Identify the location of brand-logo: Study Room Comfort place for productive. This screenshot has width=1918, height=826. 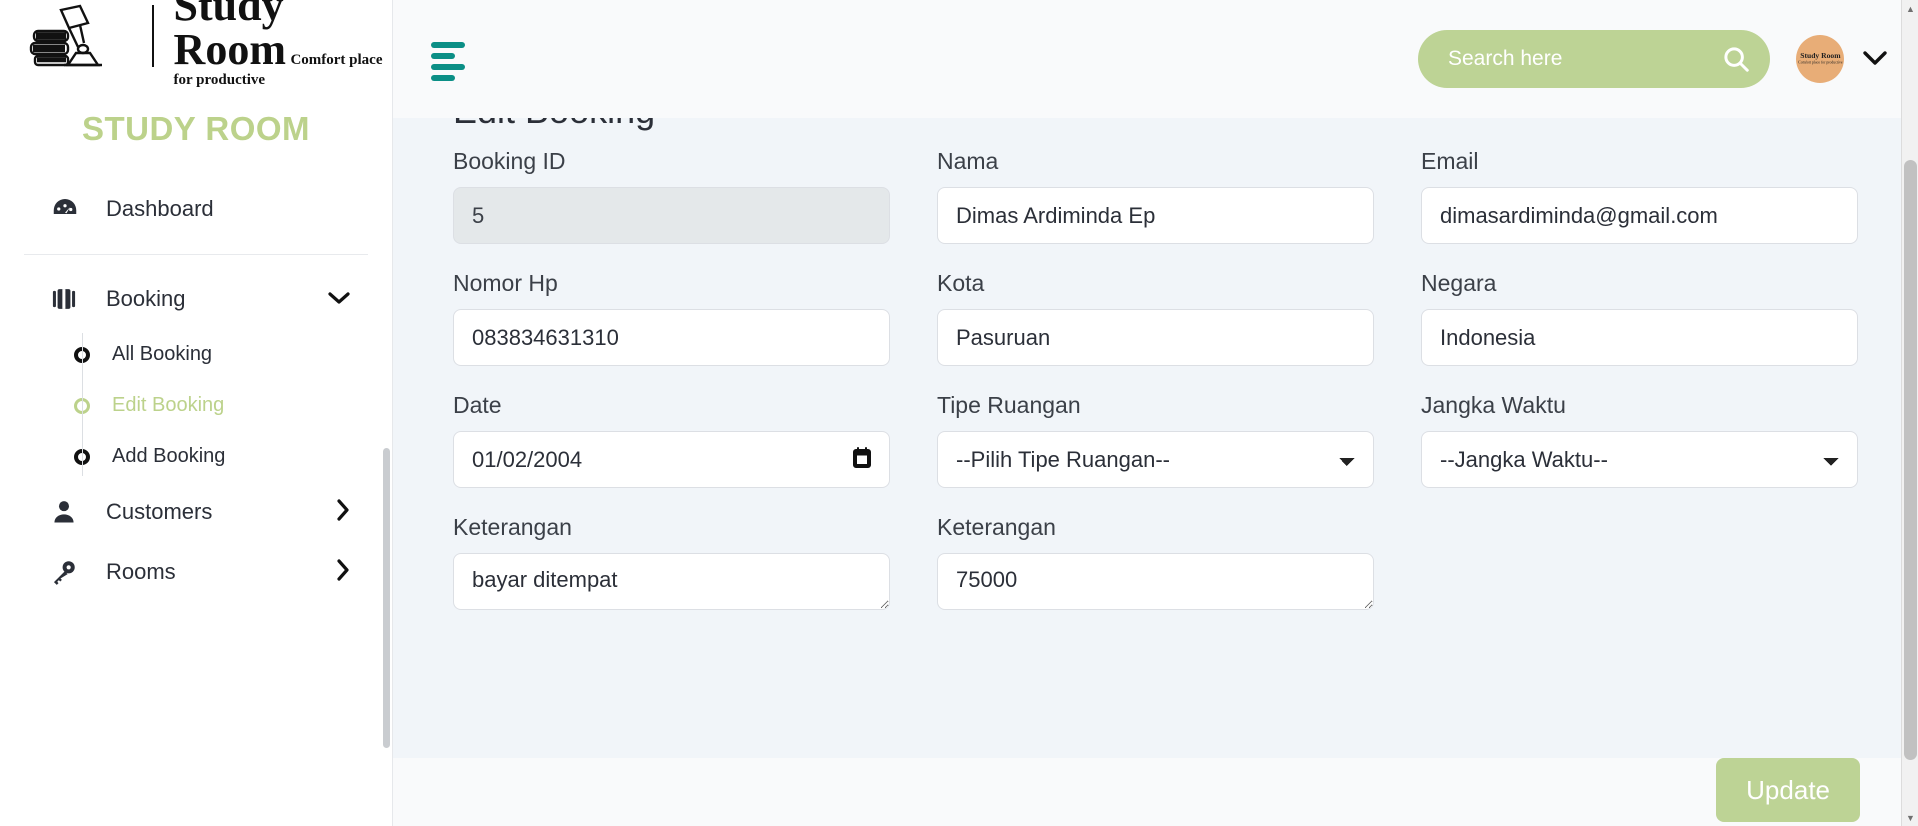
(210, 44).